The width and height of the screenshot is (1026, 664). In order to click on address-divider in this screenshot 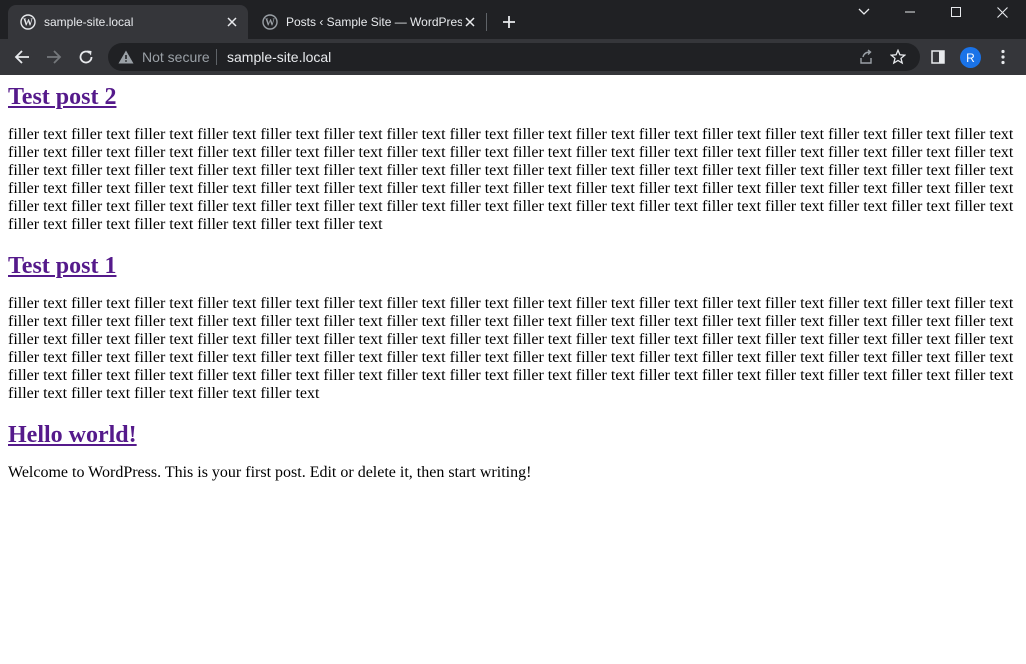, I will do `click(216, 57)`.